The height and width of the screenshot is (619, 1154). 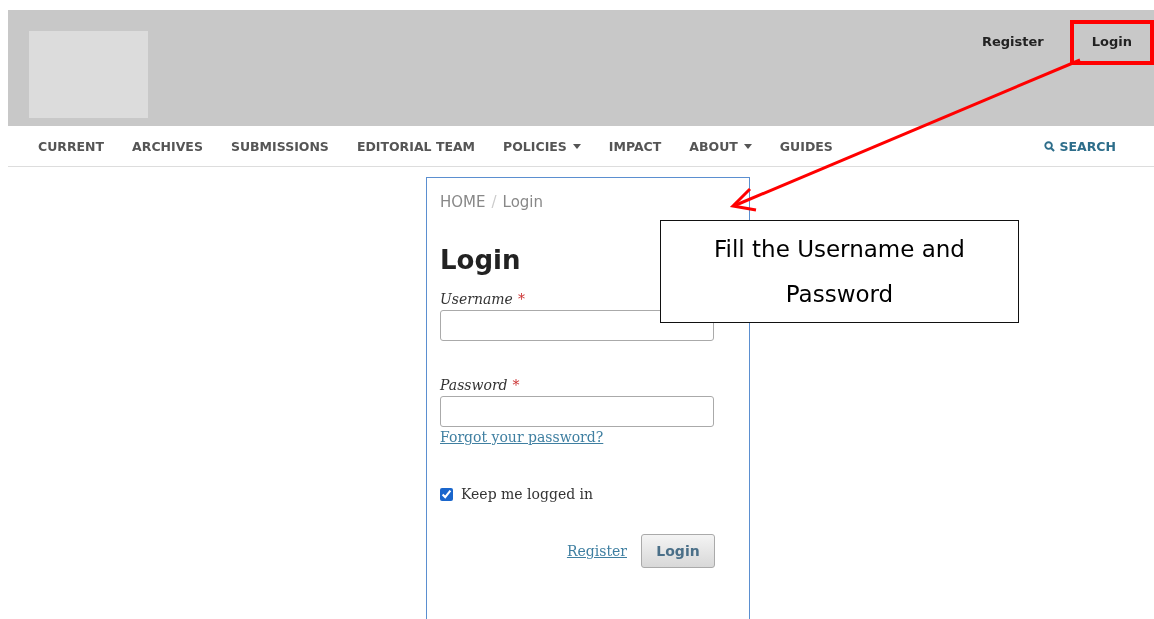 I want to click on breadcrumb-item: Login, so click(x=523, y=202).